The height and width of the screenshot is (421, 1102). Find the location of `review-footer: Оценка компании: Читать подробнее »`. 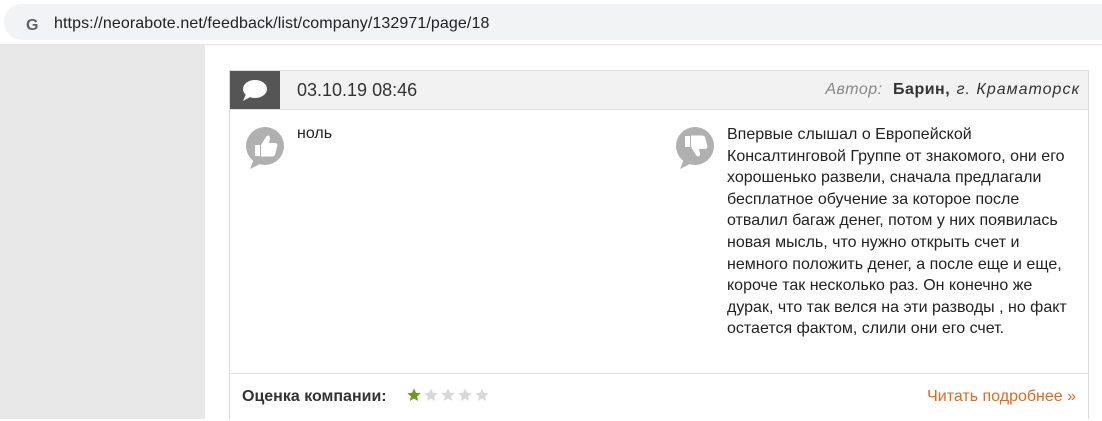

review-footer: Оценка компании: Читать подробнее » is located at coordinates (659, 397).